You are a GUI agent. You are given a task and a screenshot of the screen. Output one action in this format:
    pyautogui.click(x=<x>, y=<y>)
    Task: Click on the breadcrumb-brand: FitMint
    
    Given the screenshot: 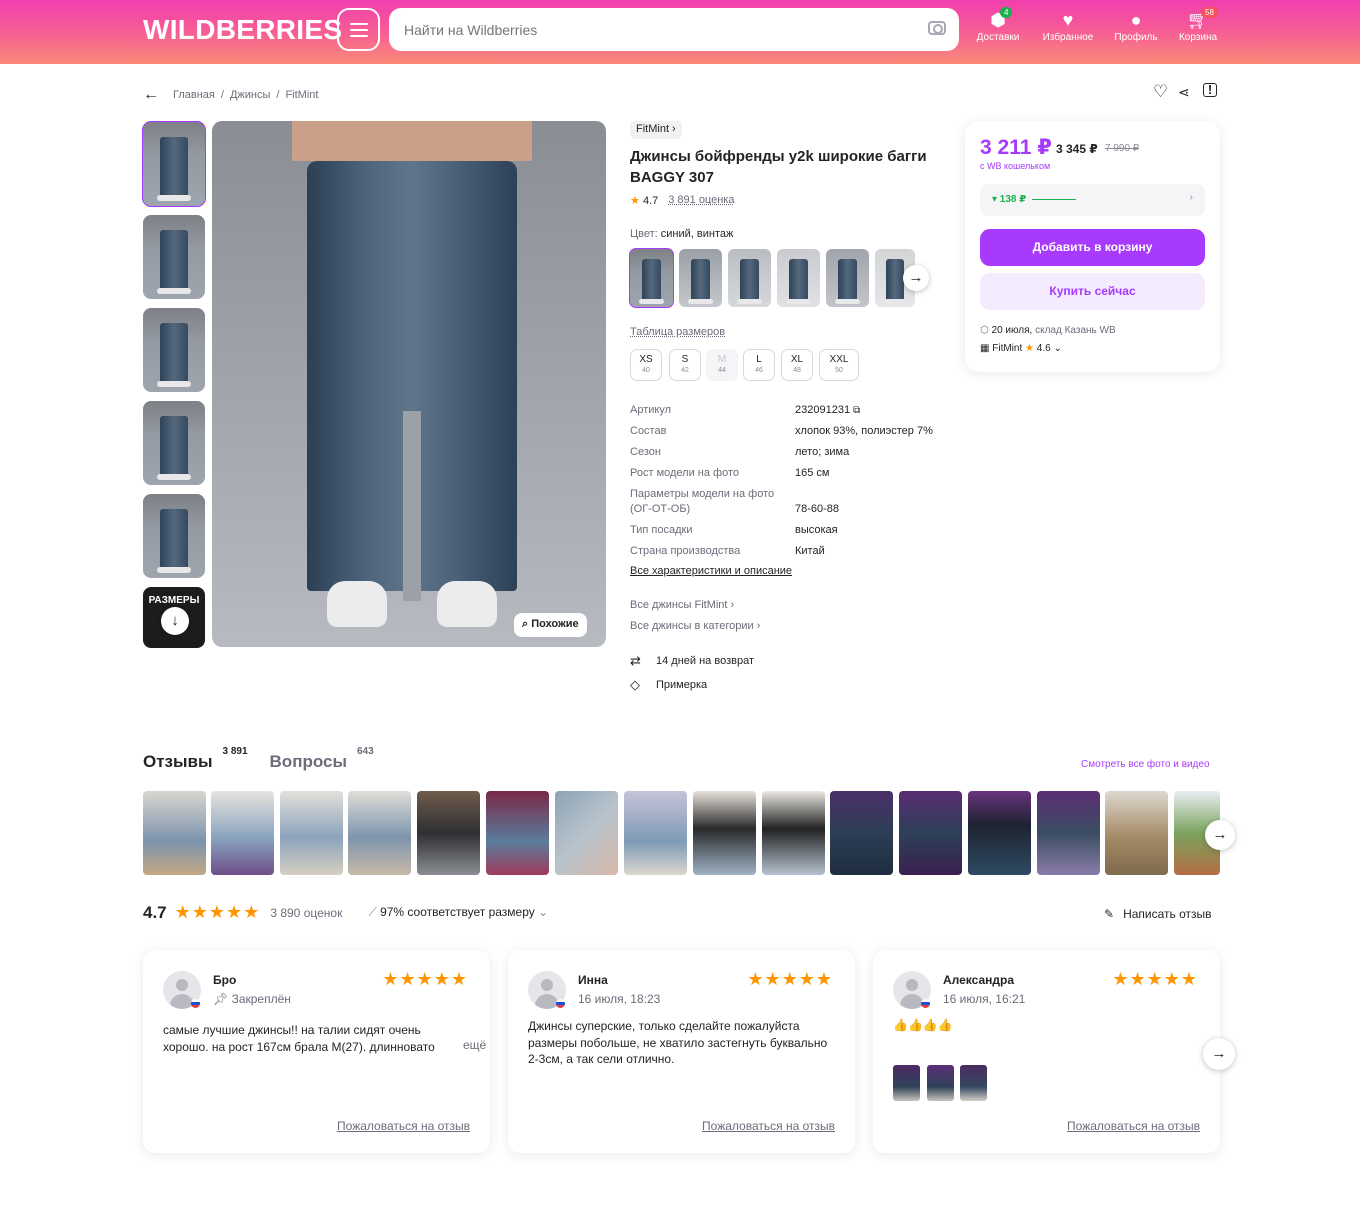 What is the action you would take?
    pyautogui.click(x=301, y=95)
    